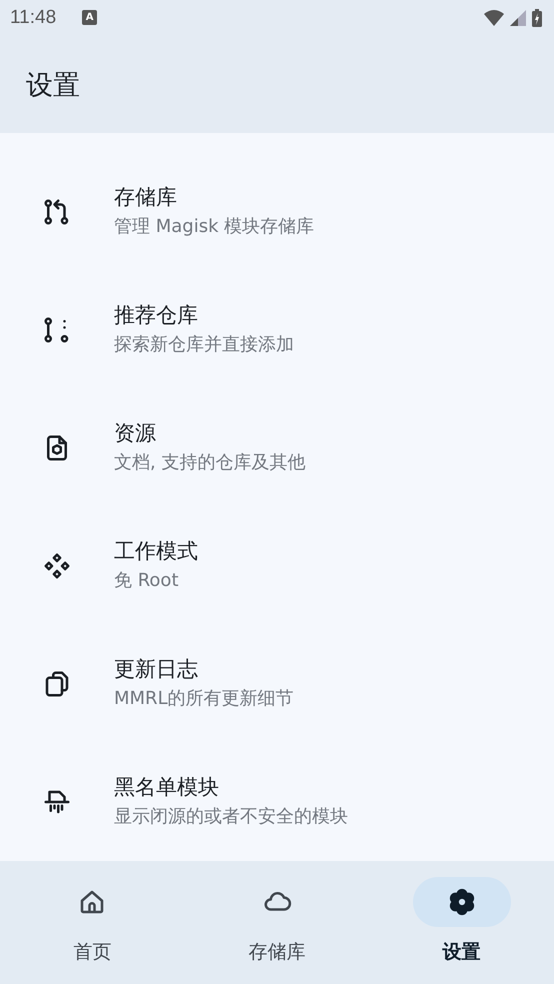 The width and height of the screenshot is (554, 984). Describe the element at coordinates (57, 566) in the screenshot. I see `diamonds-icon` at that location.